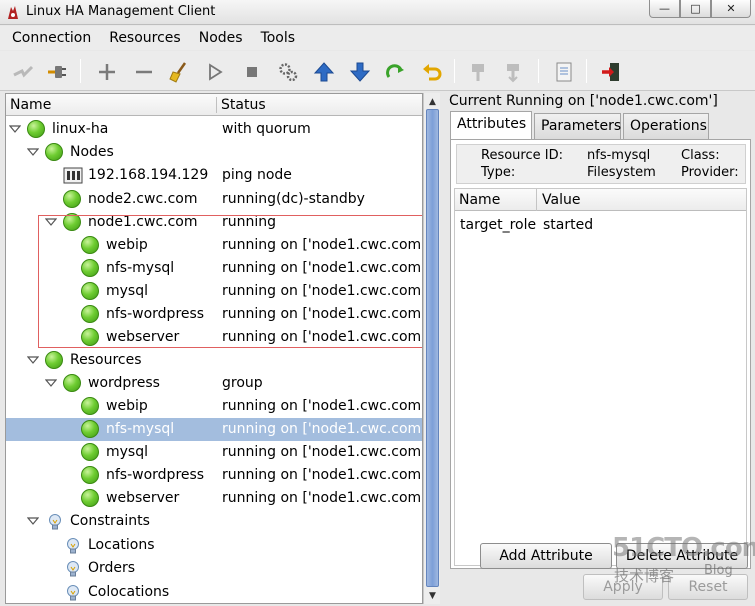 The height and width of the screenshot is (606, 755). What do you see at coordinates (92, 152) in the screenshot?
I see `tree-row-label: Nodes` at bounding box center [92, 152].